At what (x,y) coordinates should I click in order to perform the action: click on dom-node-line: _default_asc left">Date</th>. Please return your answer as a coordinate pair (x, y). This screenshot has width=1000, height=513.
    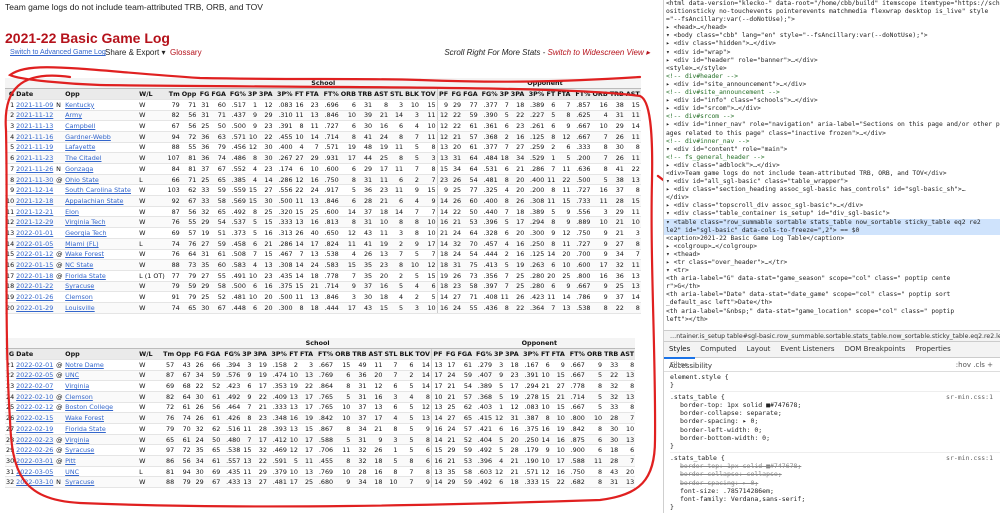
    Looking at the image, I should click on (832, 303).